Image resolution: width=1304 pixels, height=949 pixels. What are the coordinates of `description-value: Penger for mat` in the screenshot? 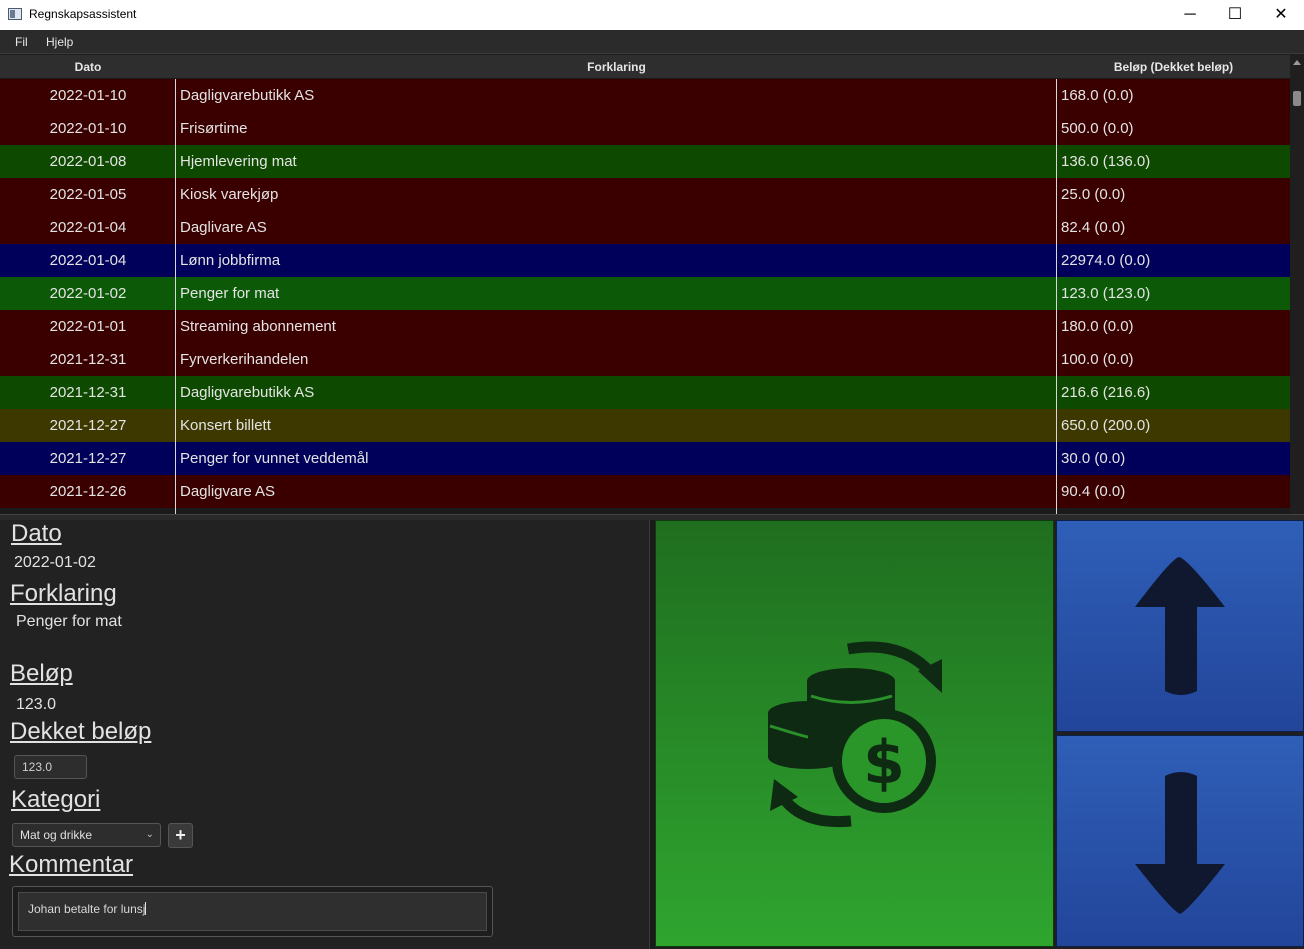 It's located at (69, 621).